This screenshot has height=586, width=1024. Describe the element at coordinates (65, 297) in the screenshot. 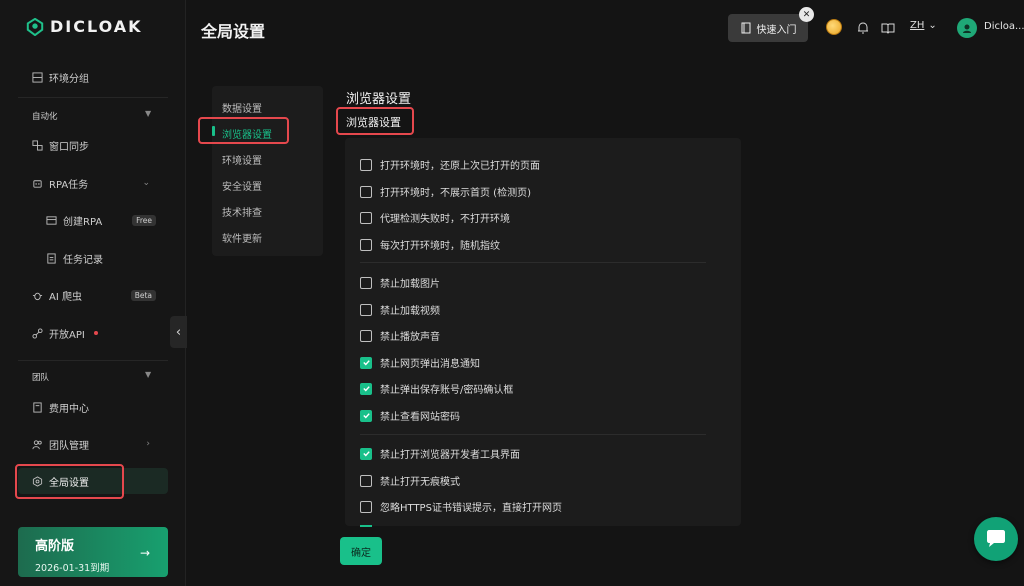

I see `sidebar-item-label: AI 爬虫` at that location.